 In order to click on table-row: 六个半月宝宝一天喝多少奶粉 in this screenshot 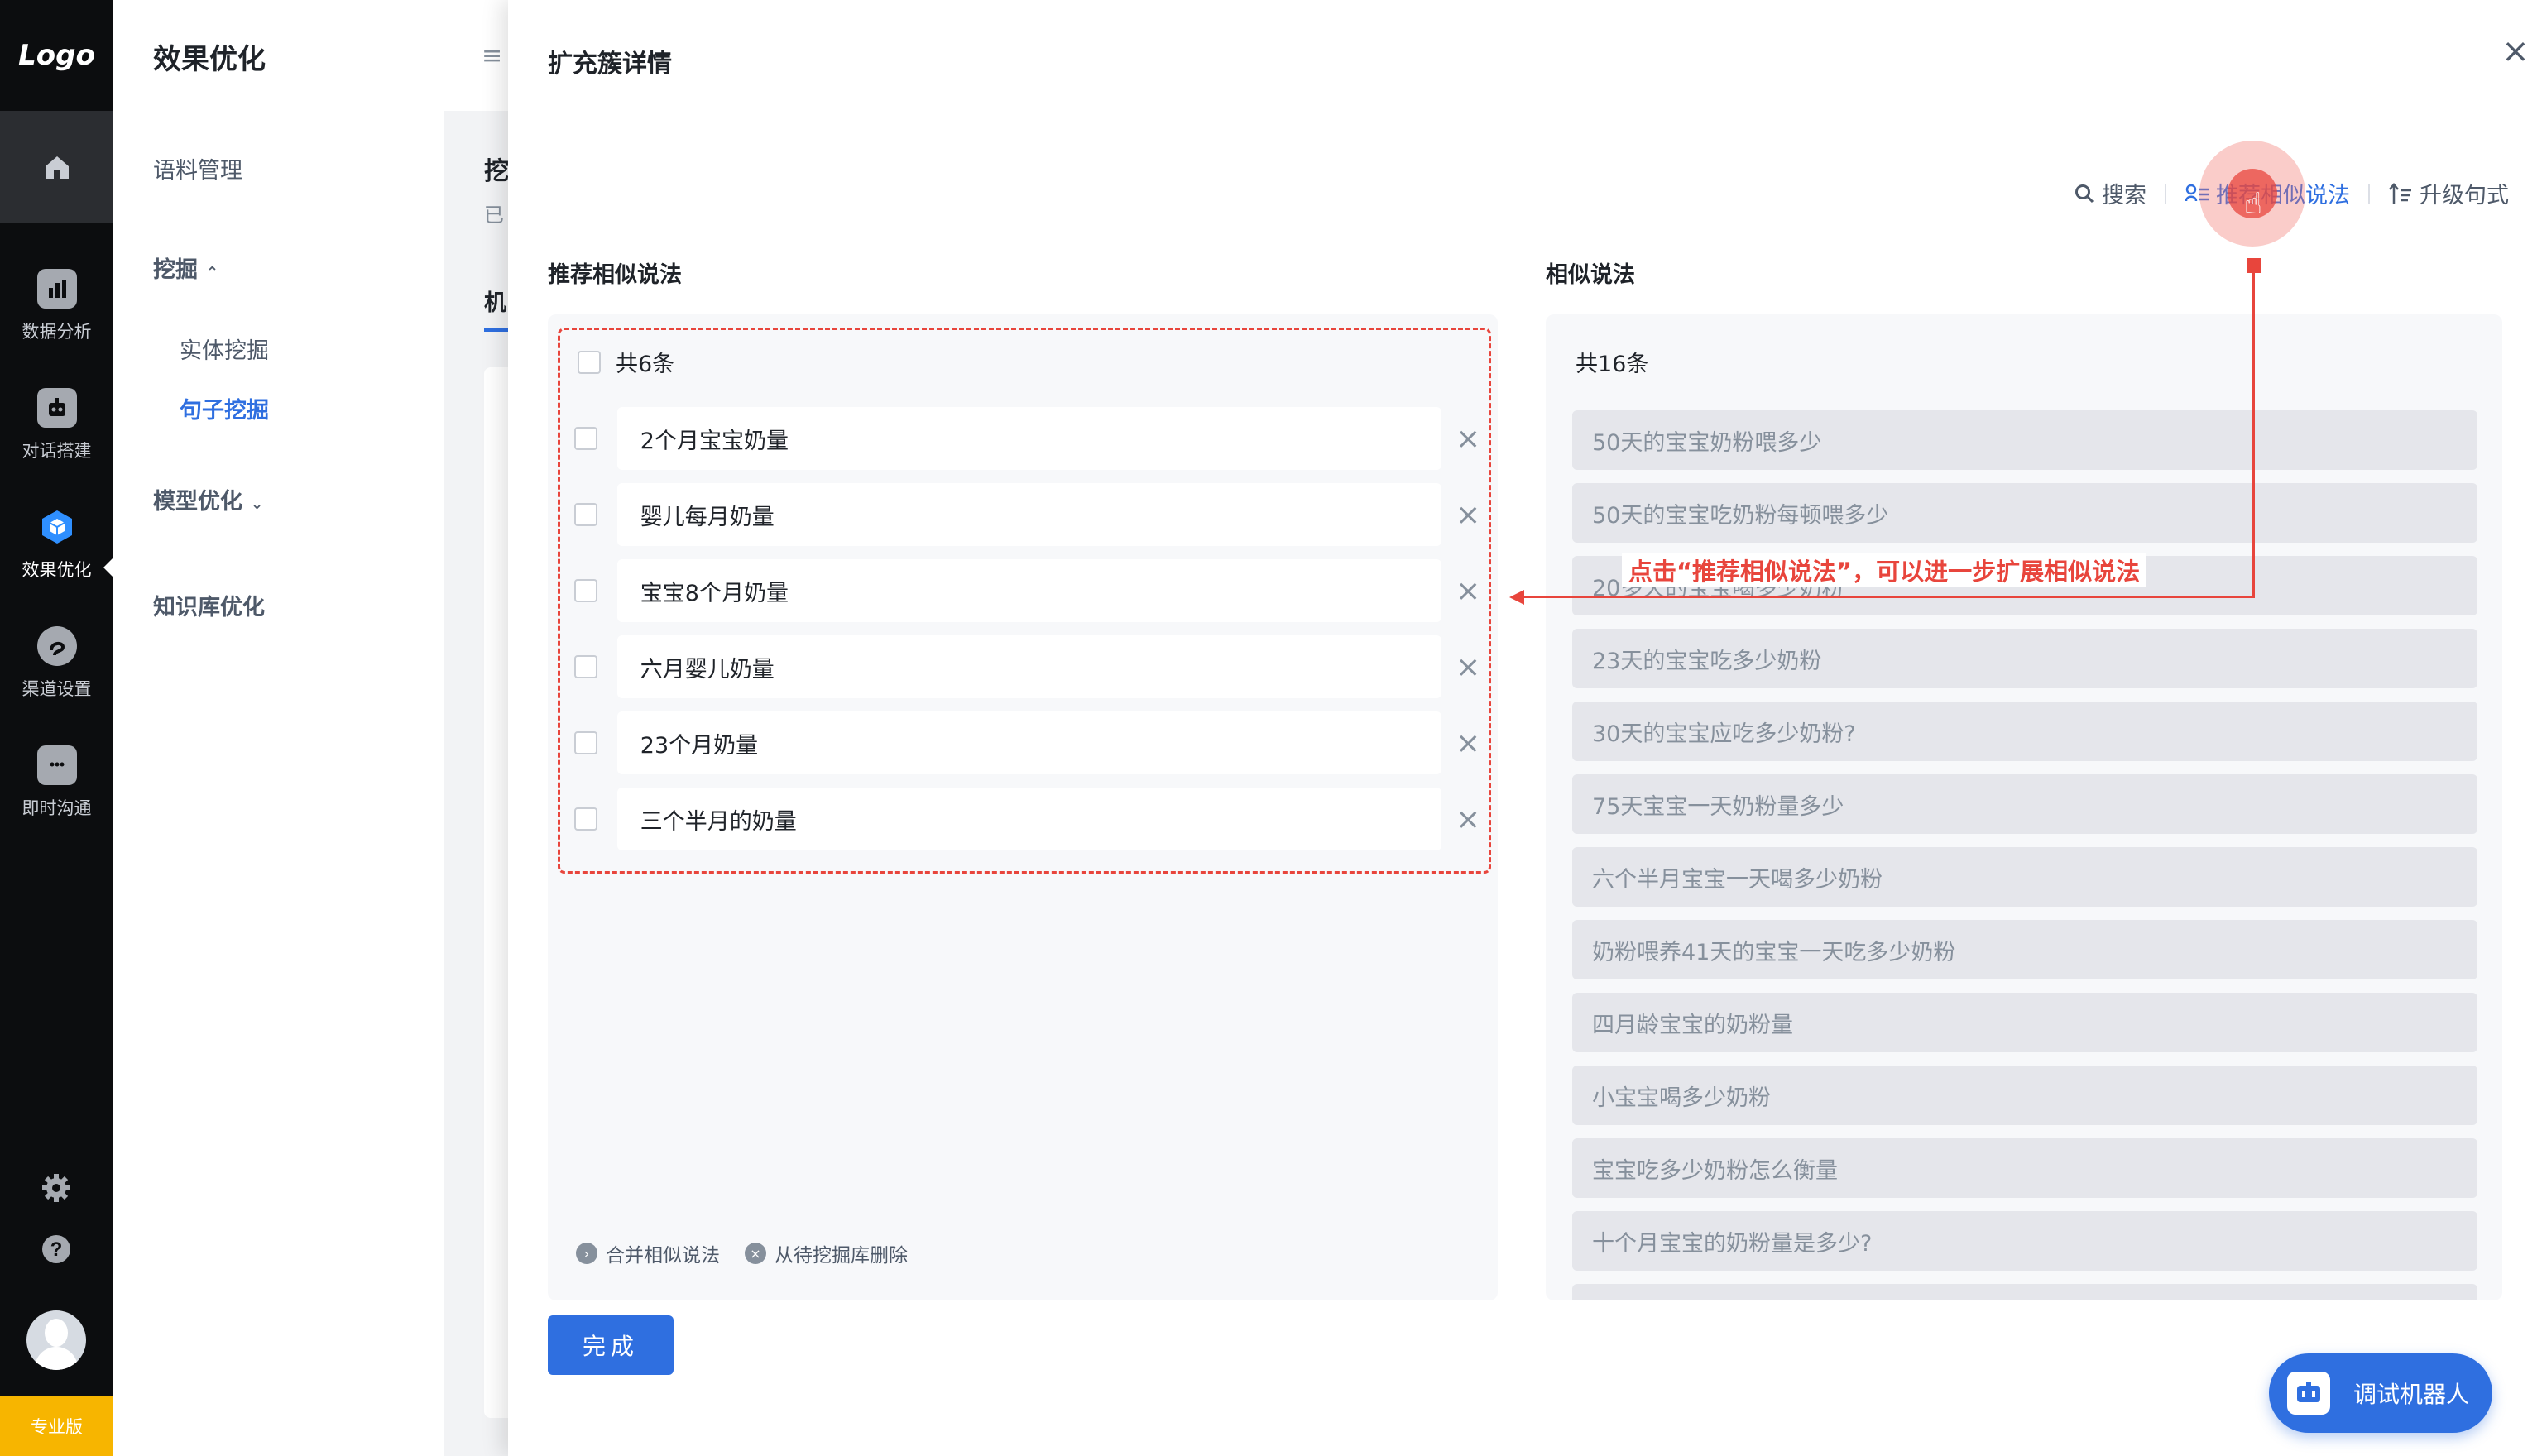, I will do `click(2024, 877)`.